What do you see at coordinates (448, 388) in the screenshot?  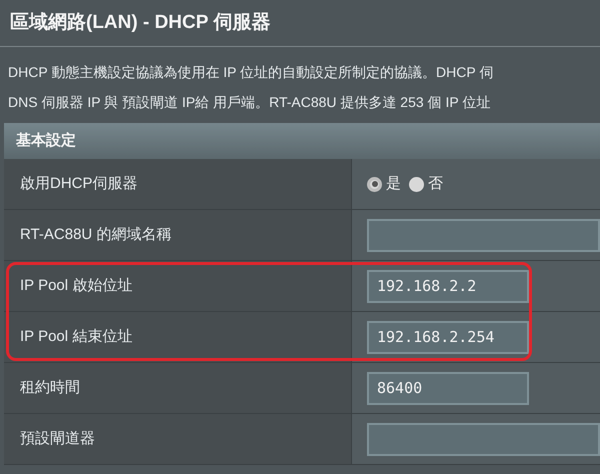 I see `text-field: 86400` at bounding box center [448, 388].